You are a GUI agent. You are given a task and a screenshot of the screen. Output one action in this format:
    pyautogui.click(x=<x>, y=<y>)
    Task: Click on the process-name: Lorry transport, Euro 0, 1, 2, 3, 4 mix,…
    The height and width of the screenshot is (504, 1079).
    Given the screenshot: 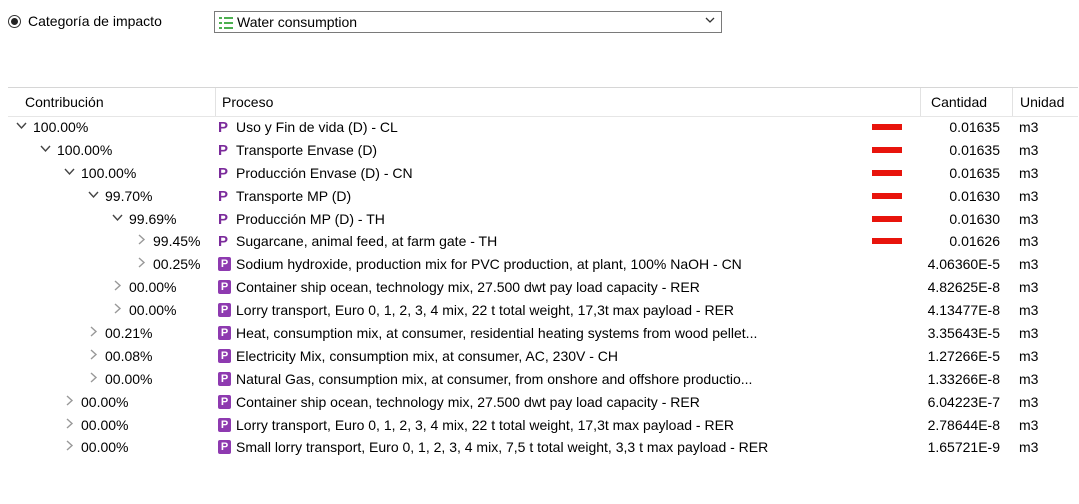 What is the action you would take?
    pyautogui.click(x=485, y=310)
    